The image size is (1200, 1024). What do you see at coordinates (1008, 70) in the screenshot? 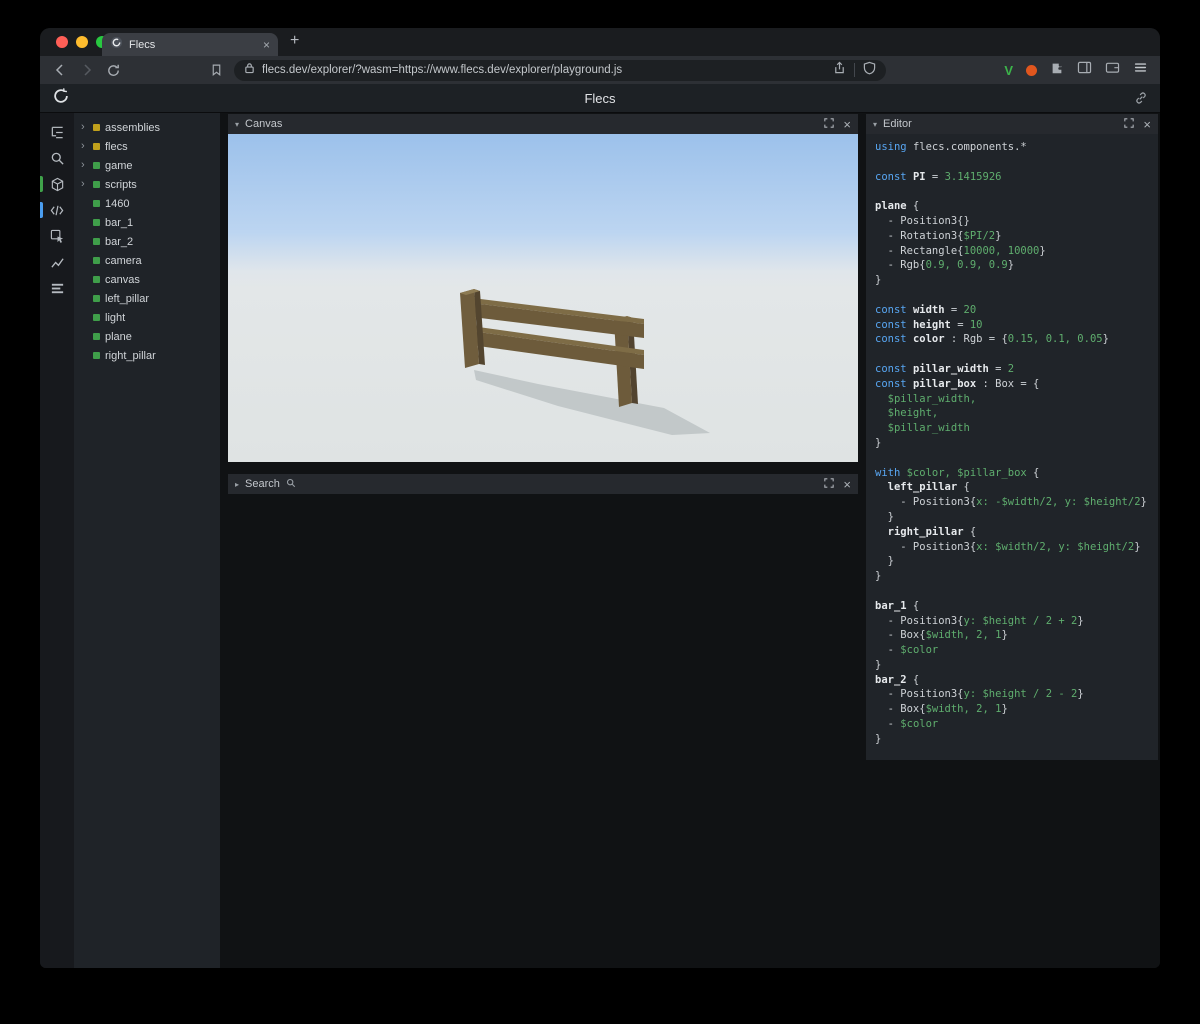
I see `v-extension-icon: V` at bounding box center [1008, 70].